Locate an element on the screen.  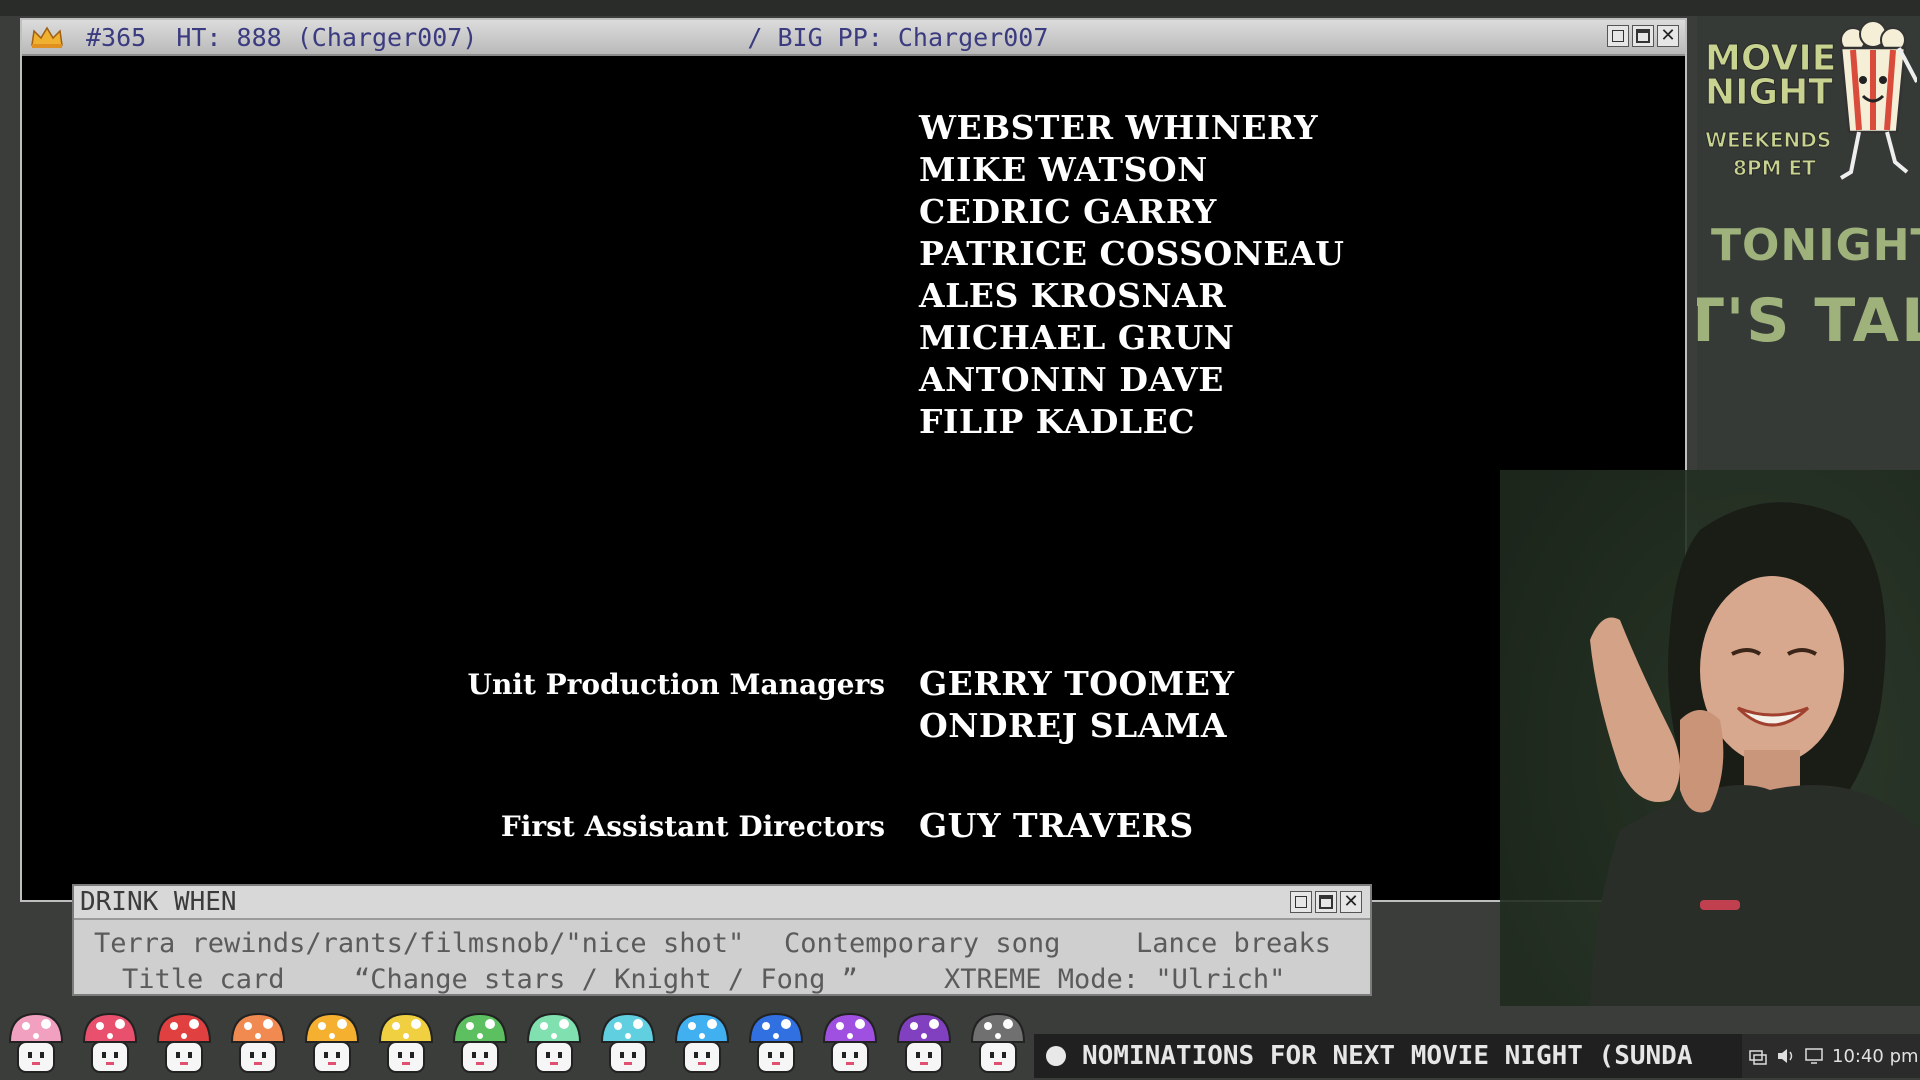
credit-name: ALES KROSNAR is located at coordinates (1073, 295).